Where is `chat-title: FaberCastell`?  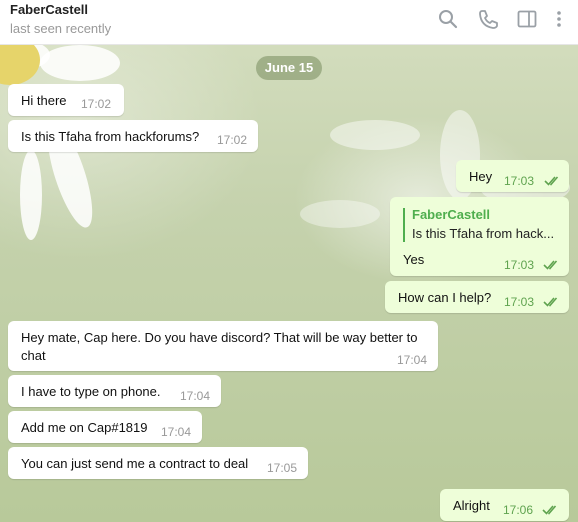
chat-title: FaberCastell is located at coordinates (49, 9).